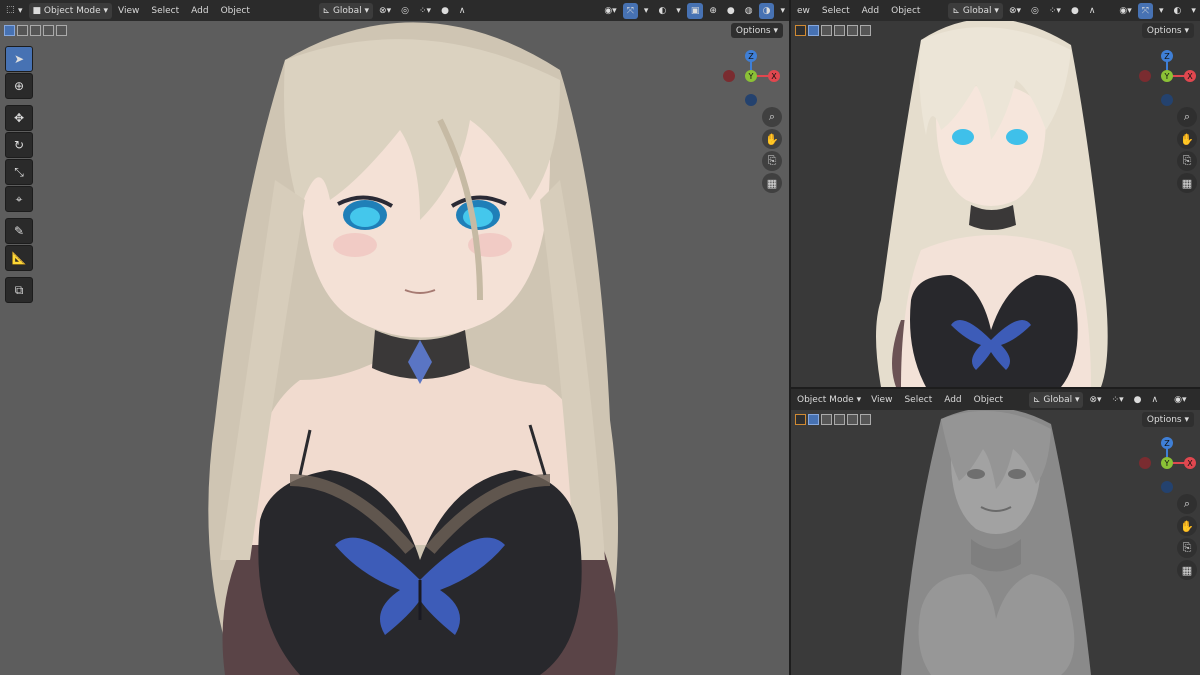  What do you see at coordinates (695, 10) in the screenshot?
I see `xray-toggle: ▣` at bounding box center [695, 10].